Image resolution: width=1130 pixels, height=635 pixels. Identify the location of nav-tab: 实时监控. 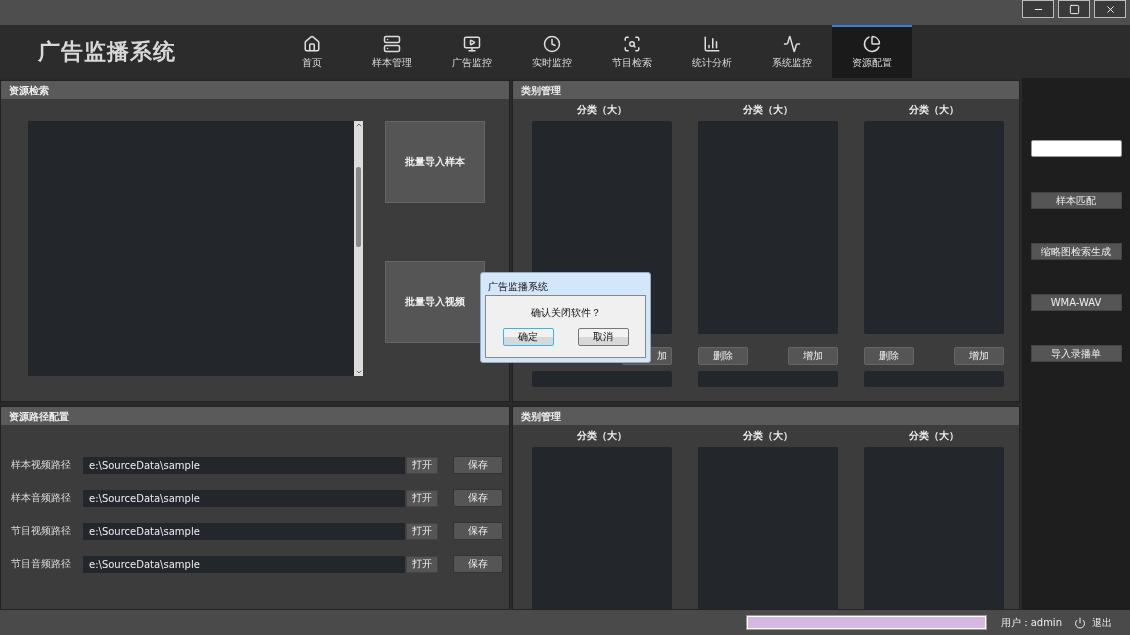
(552, 51).